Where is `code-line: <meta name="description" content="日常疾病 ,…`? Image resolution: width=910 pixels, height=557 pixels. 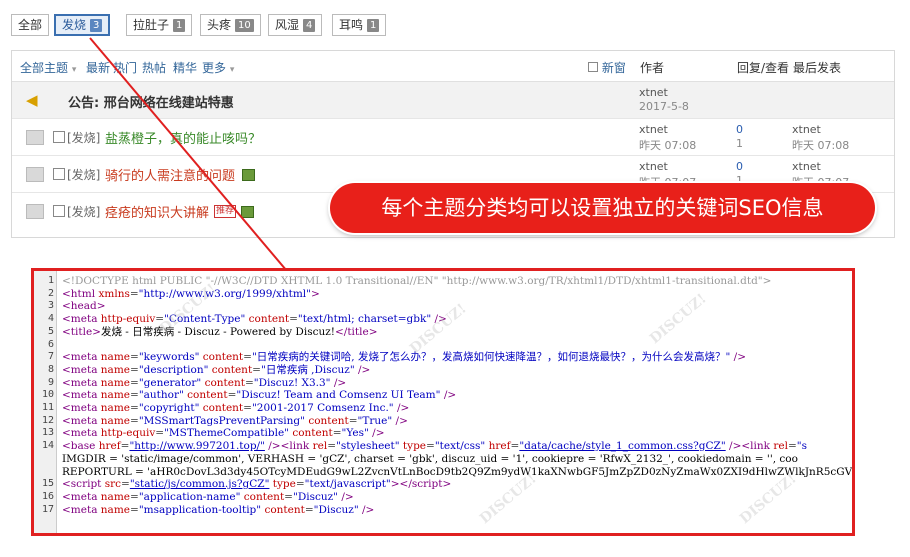
code-line: <meta name="description" content="日常疾病 ,… is located at coordinates (216, 369).